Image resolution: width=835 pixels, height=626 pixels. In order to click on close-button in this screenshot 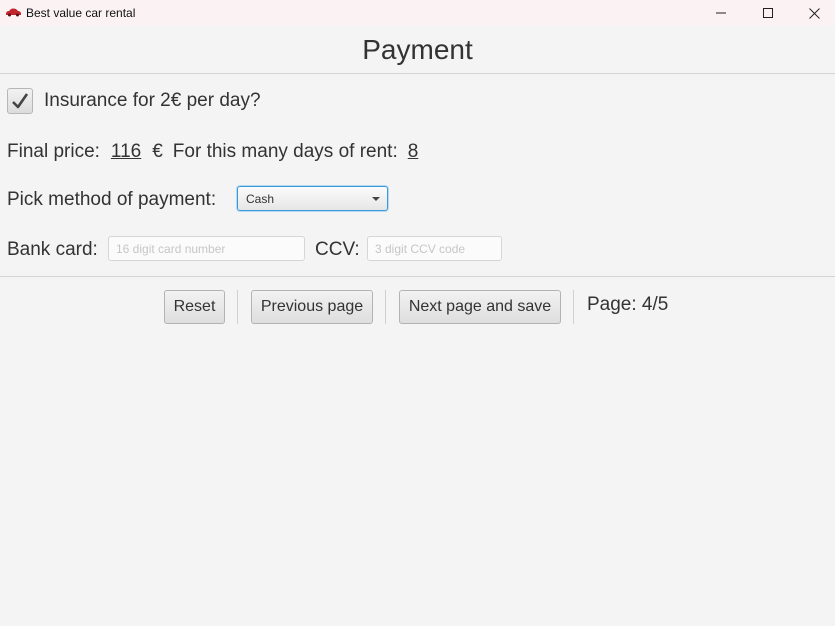, I will do `click(813, 13)`.